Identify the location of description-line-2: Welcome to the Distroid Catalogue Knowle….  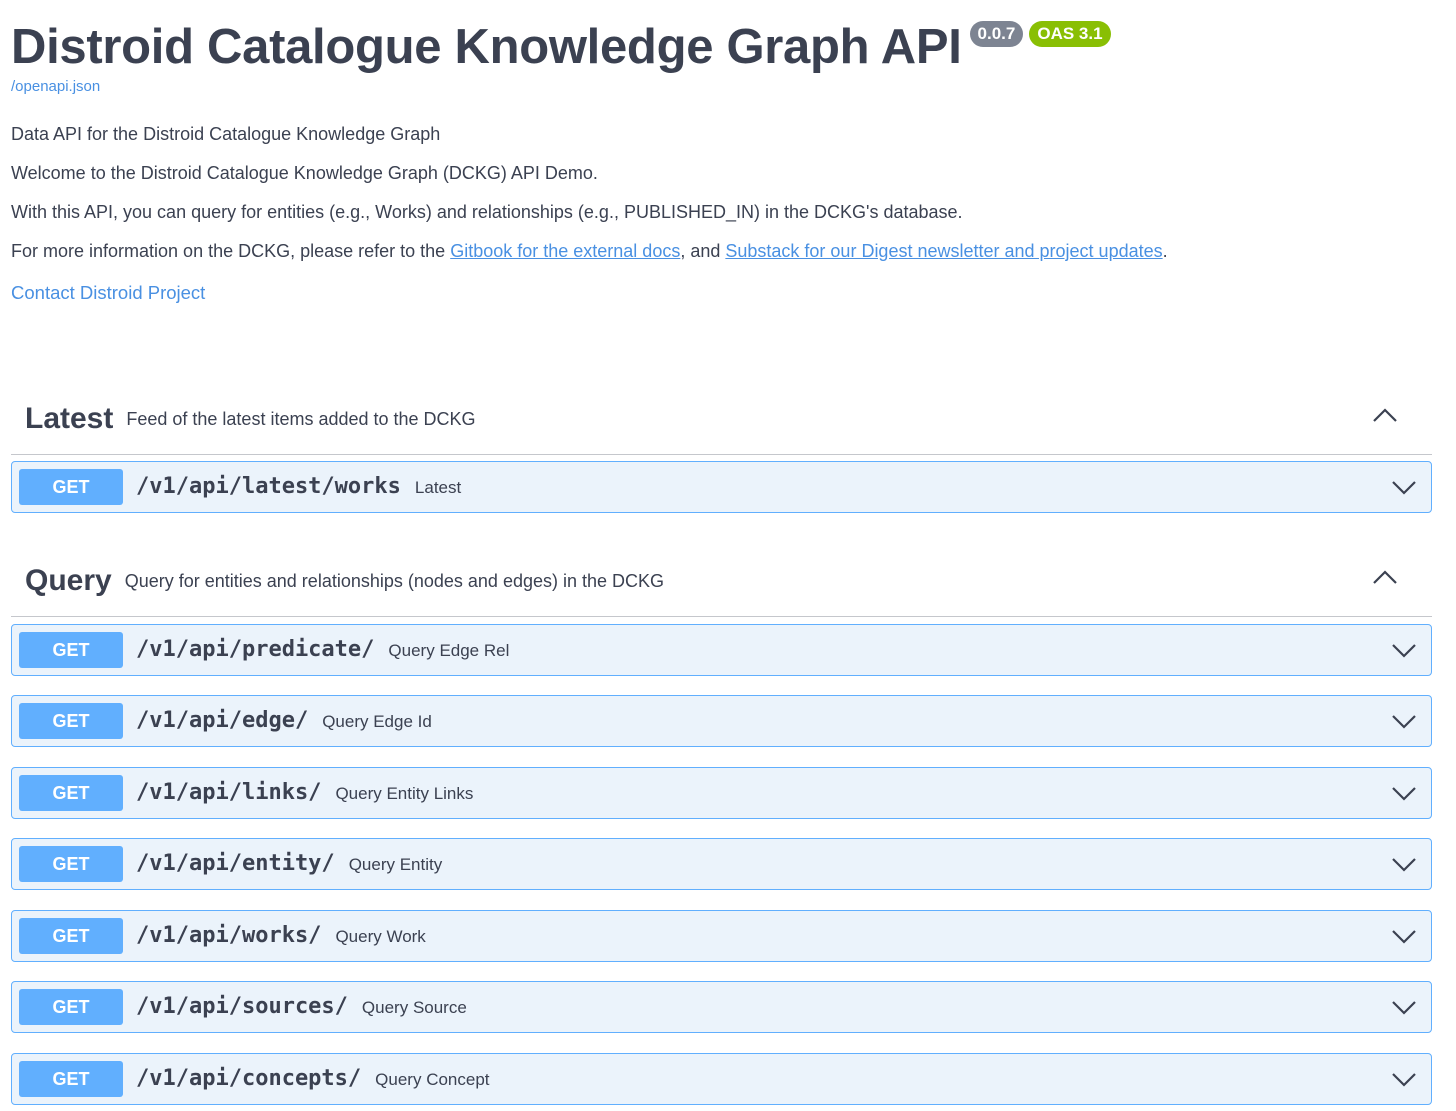
(304, 173).